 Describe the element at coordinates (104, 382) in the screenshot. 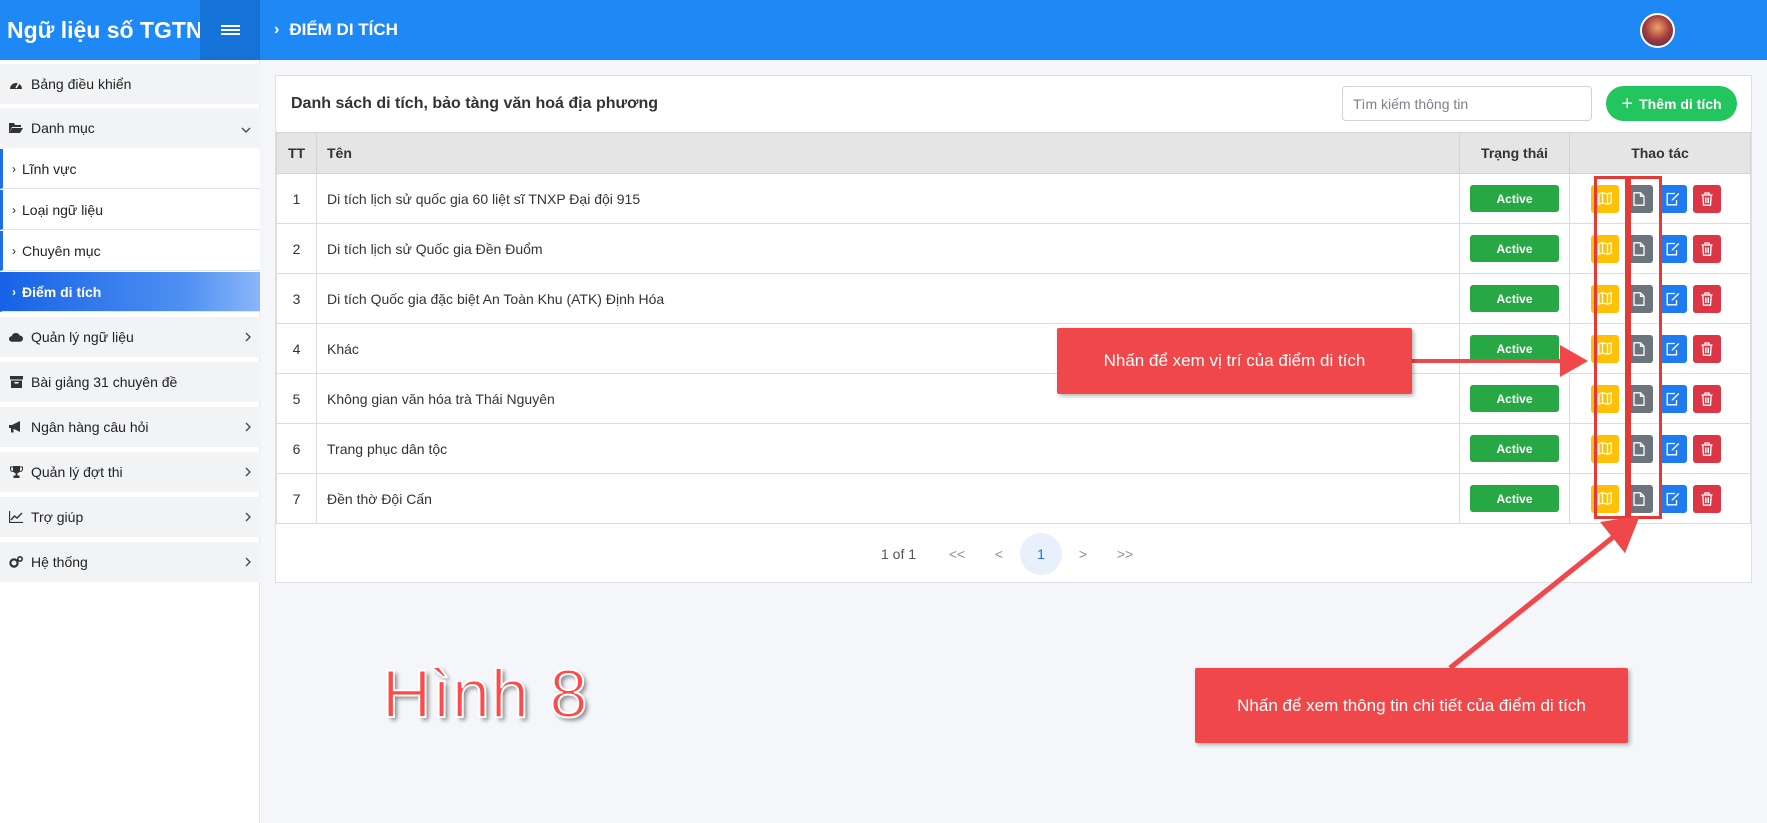

I see `sidebar-item-label: Bài giảng 31 chuyên đề` at that location.